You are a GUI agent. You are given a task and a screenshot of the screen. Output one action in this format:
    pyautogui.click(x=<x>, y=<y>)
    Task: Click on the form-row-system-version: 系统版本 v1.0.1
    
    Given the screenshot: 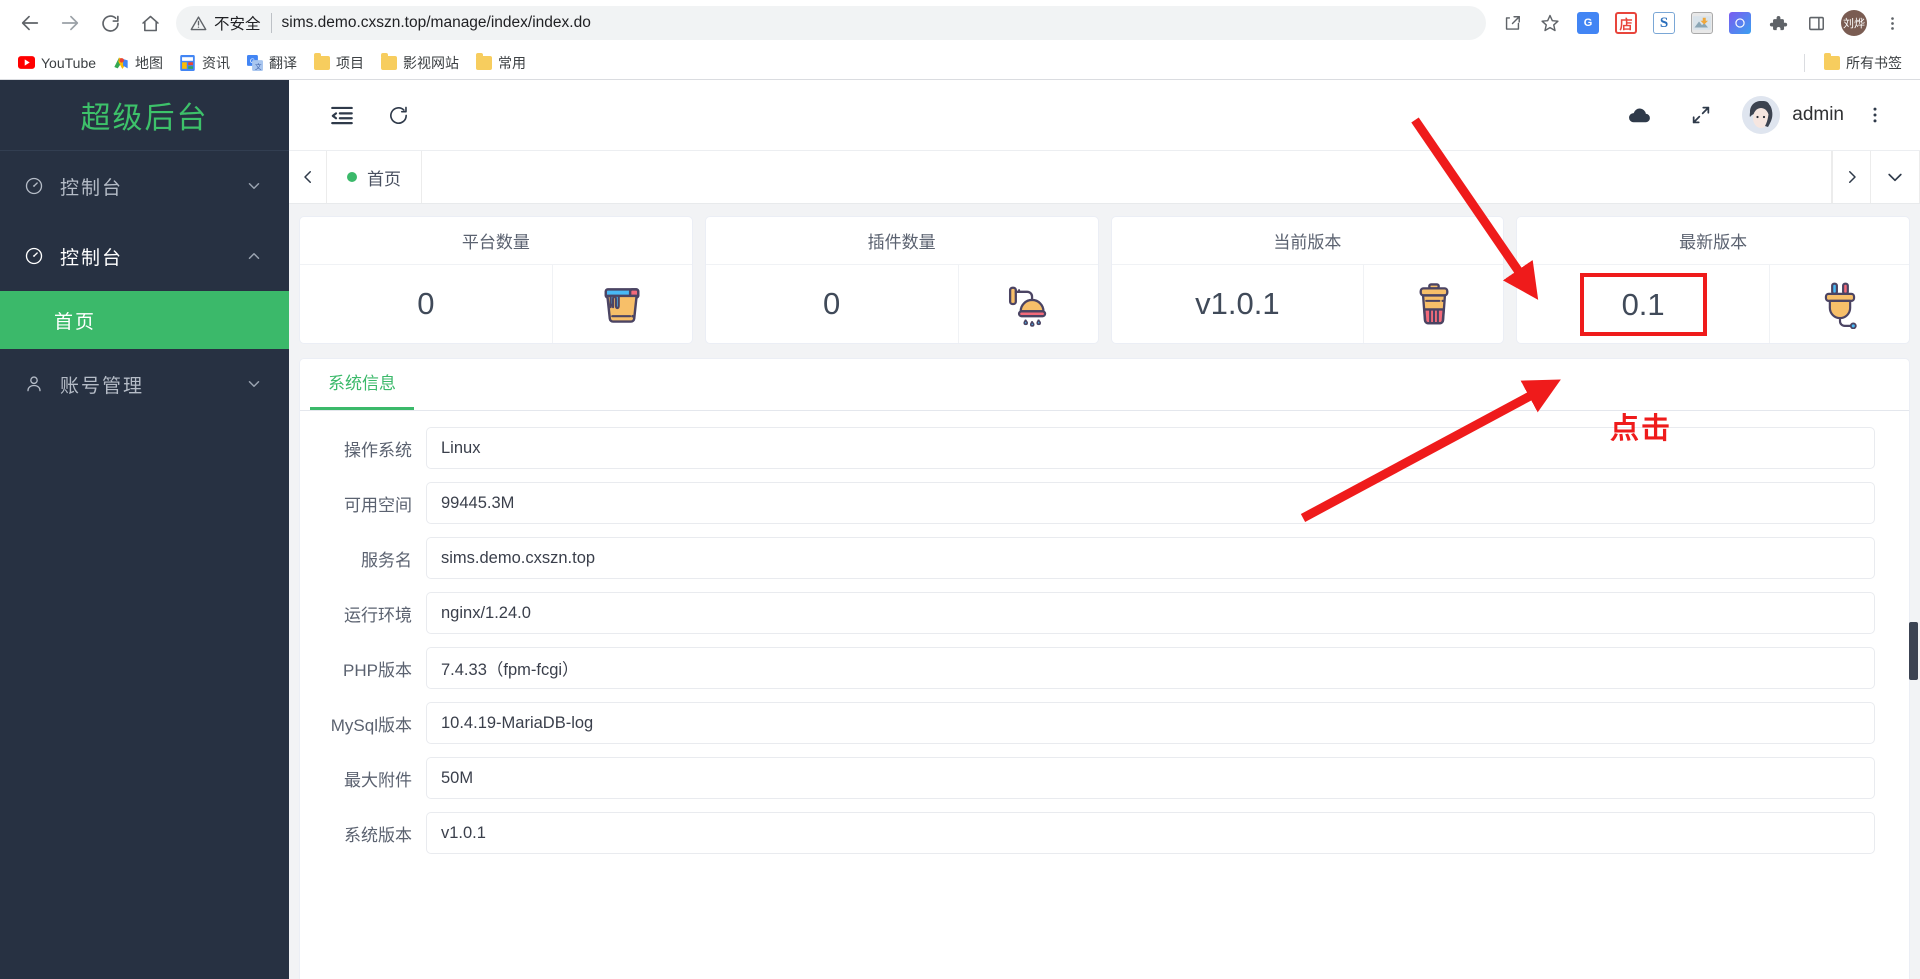 What is the action you would take?
    pyautogui.click(x=1087, y=833)
    